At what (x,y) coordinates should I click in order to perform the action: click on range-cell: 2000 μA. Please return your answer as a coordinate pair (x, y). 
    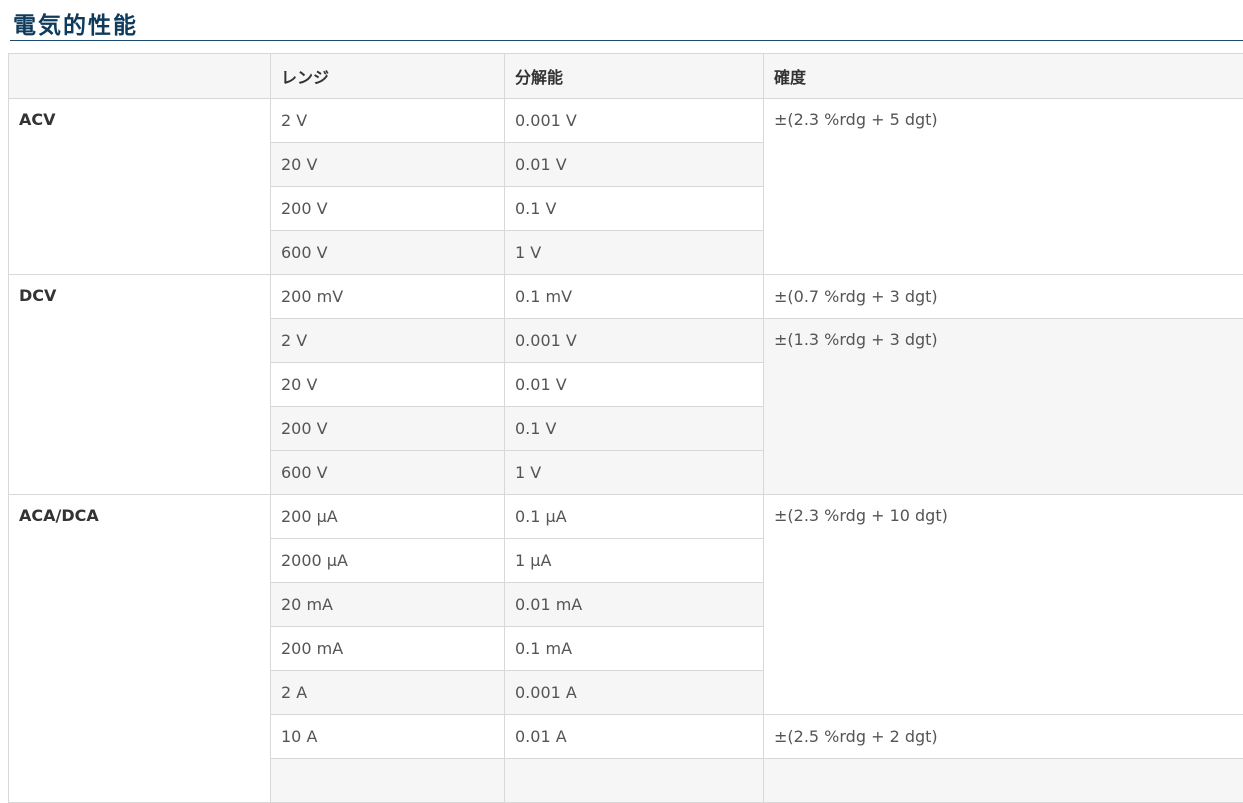
    Looking at the image, I should click on (388, 561).